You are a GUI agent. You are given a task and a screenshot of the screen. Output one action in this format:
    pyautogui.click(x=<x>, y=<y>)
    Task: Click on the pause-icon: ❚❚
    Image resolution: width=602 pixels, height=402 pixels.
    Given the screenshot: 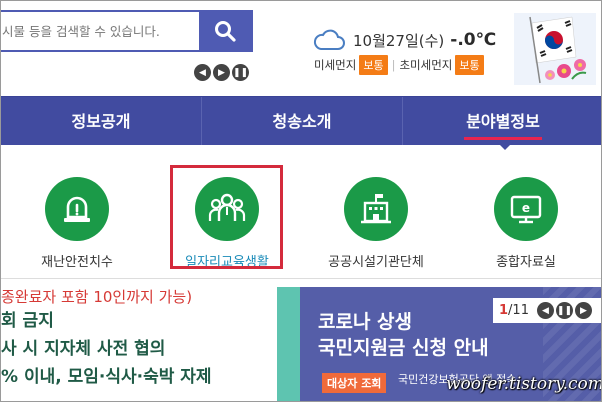 What is the action you would take?
    pyautogui.click(x=240, y=72)
    